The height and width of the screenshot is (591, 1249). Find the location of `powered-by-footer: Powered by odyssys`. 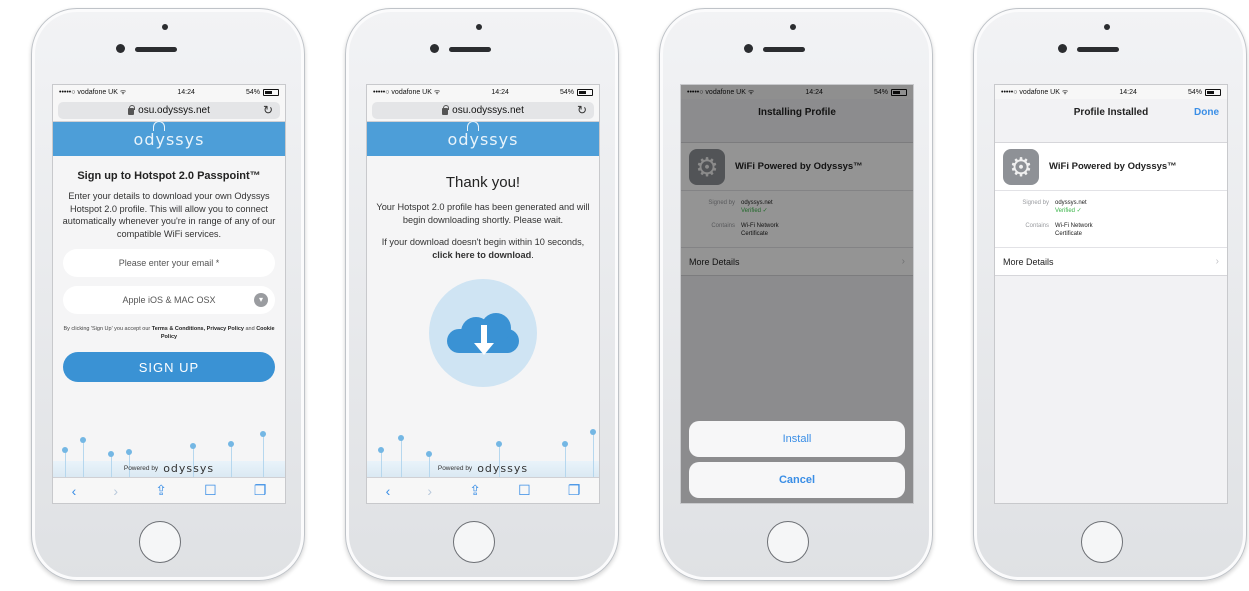

powered-by-footer: Powered by odyssys is located at coordinates (169, 468).